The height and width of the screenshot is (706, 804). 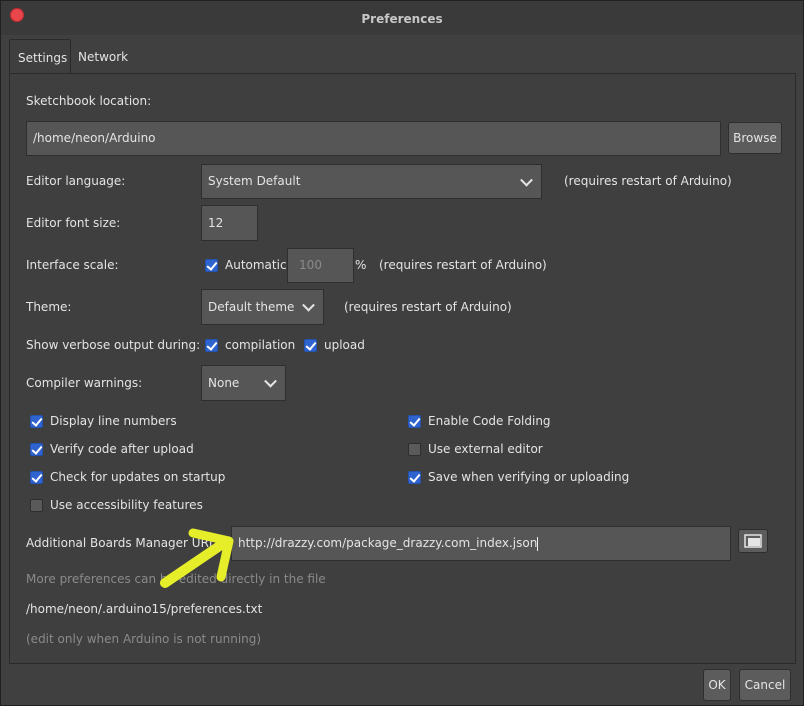 I want to click on editor-font-size-input: 12, so click(x=229, y=223).